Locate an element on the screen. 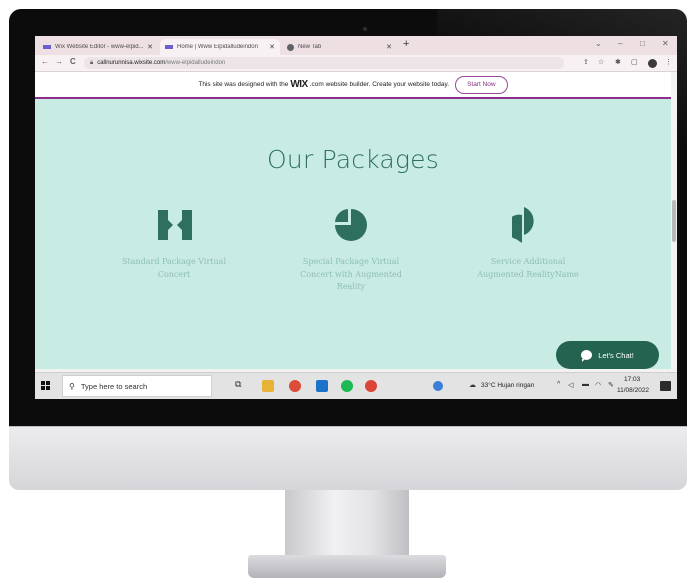 Image resolution: width=693 pixels, height=584 pixels. tray-chevron-icon: ^ is located at coordinates (558, 384).